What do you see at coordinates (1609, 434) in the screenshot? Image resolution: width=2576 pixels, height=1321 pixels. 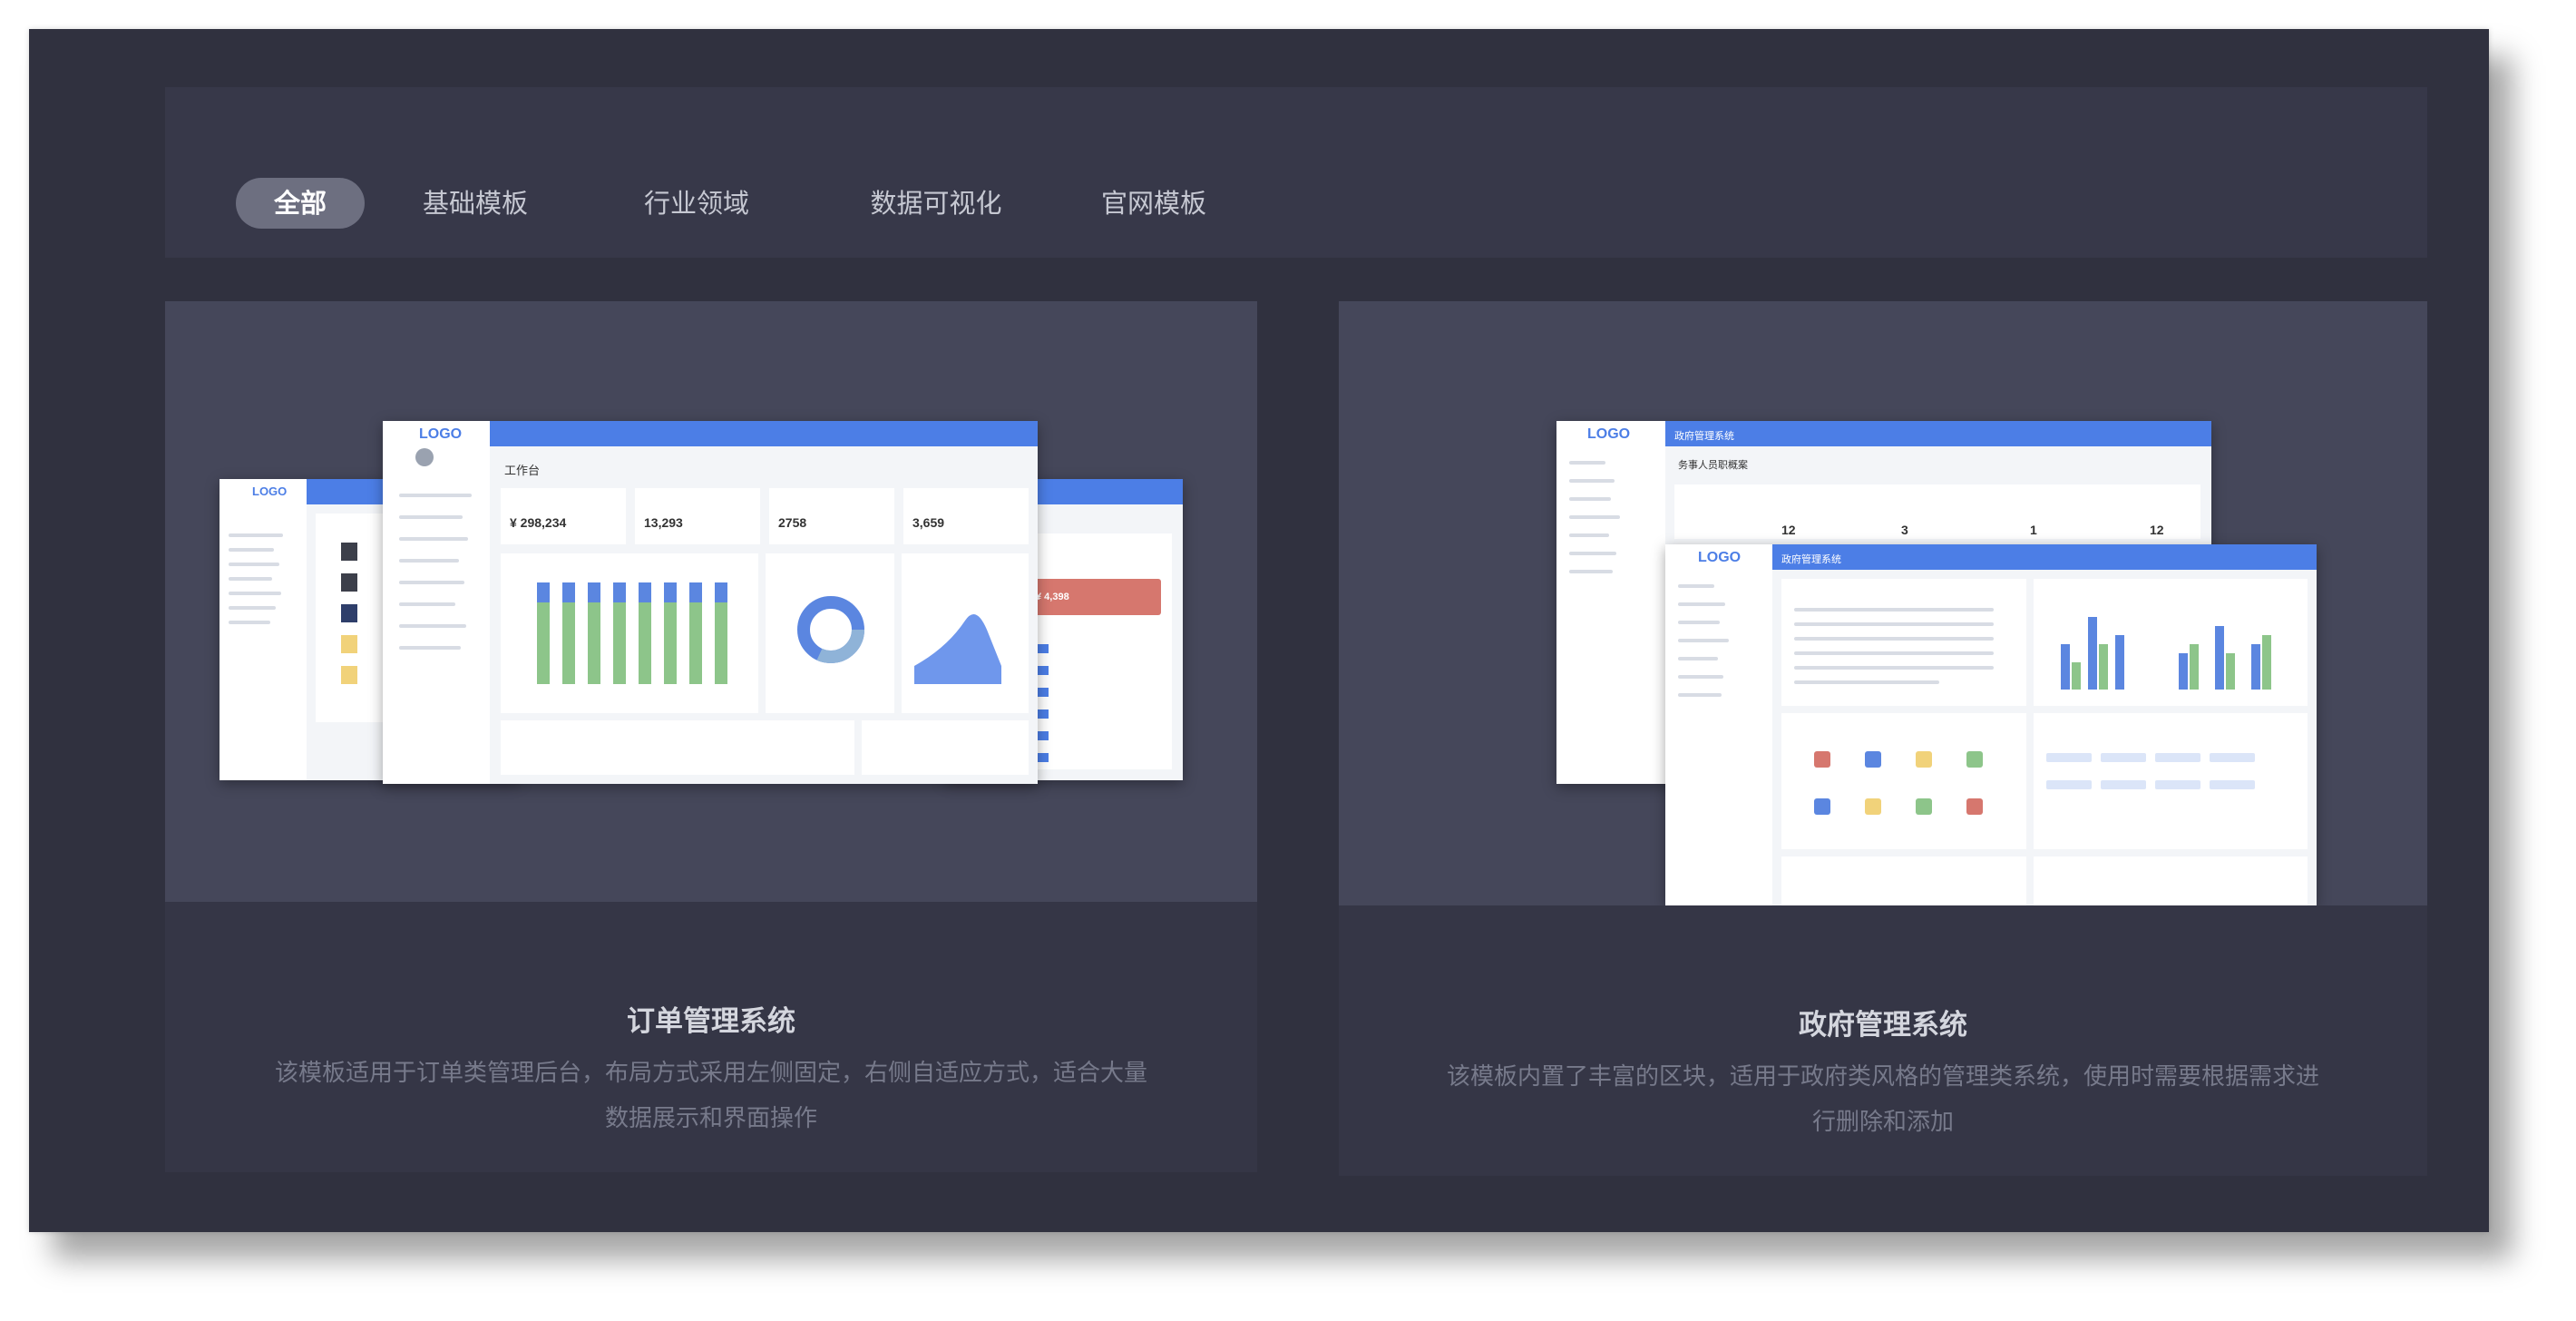 I see `preview-gov-logo: LOGO` at bounding box center [1609, 434].